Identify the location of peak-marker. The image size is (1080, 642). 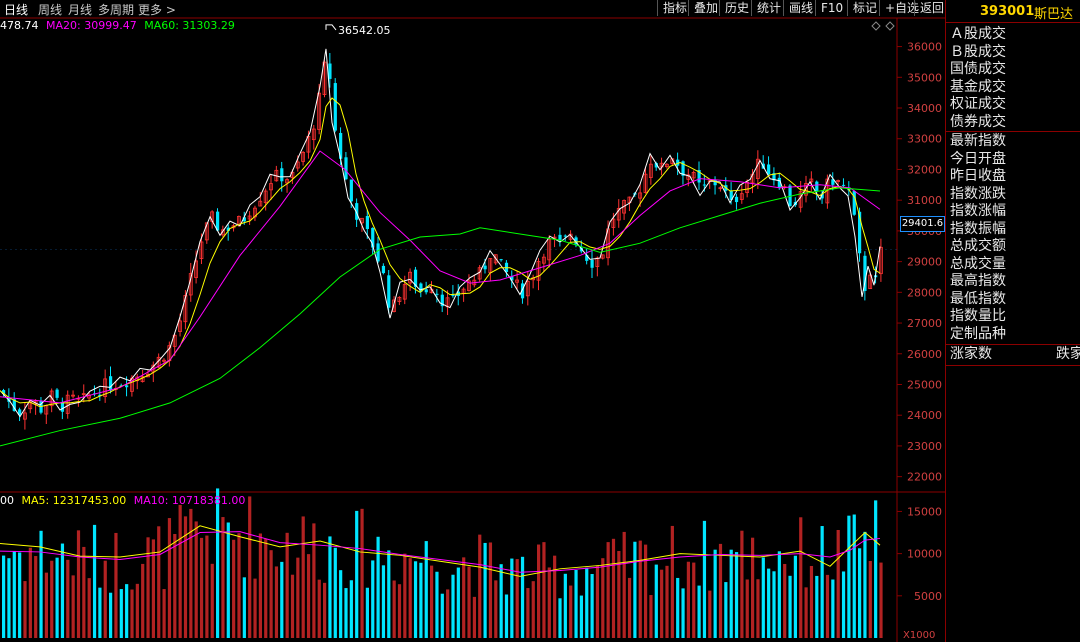
(331, 27).